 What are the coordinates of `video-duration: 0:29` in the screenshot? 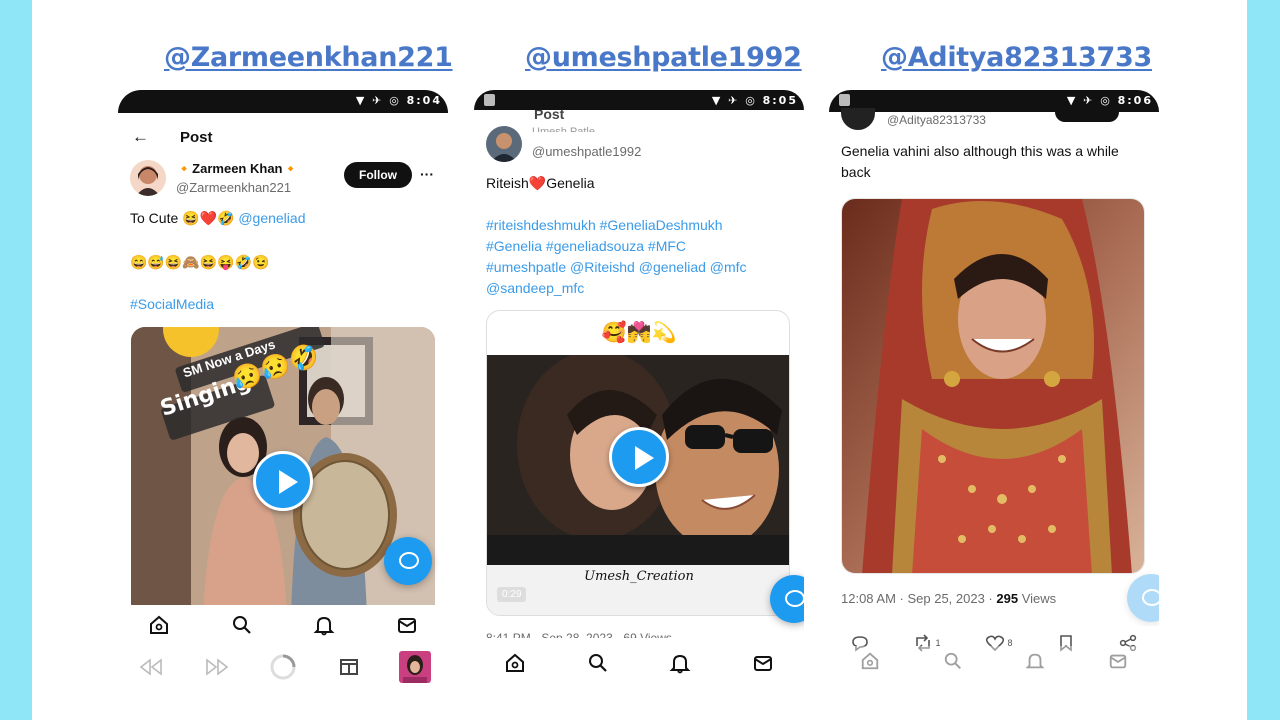 It's located at (512, 594).